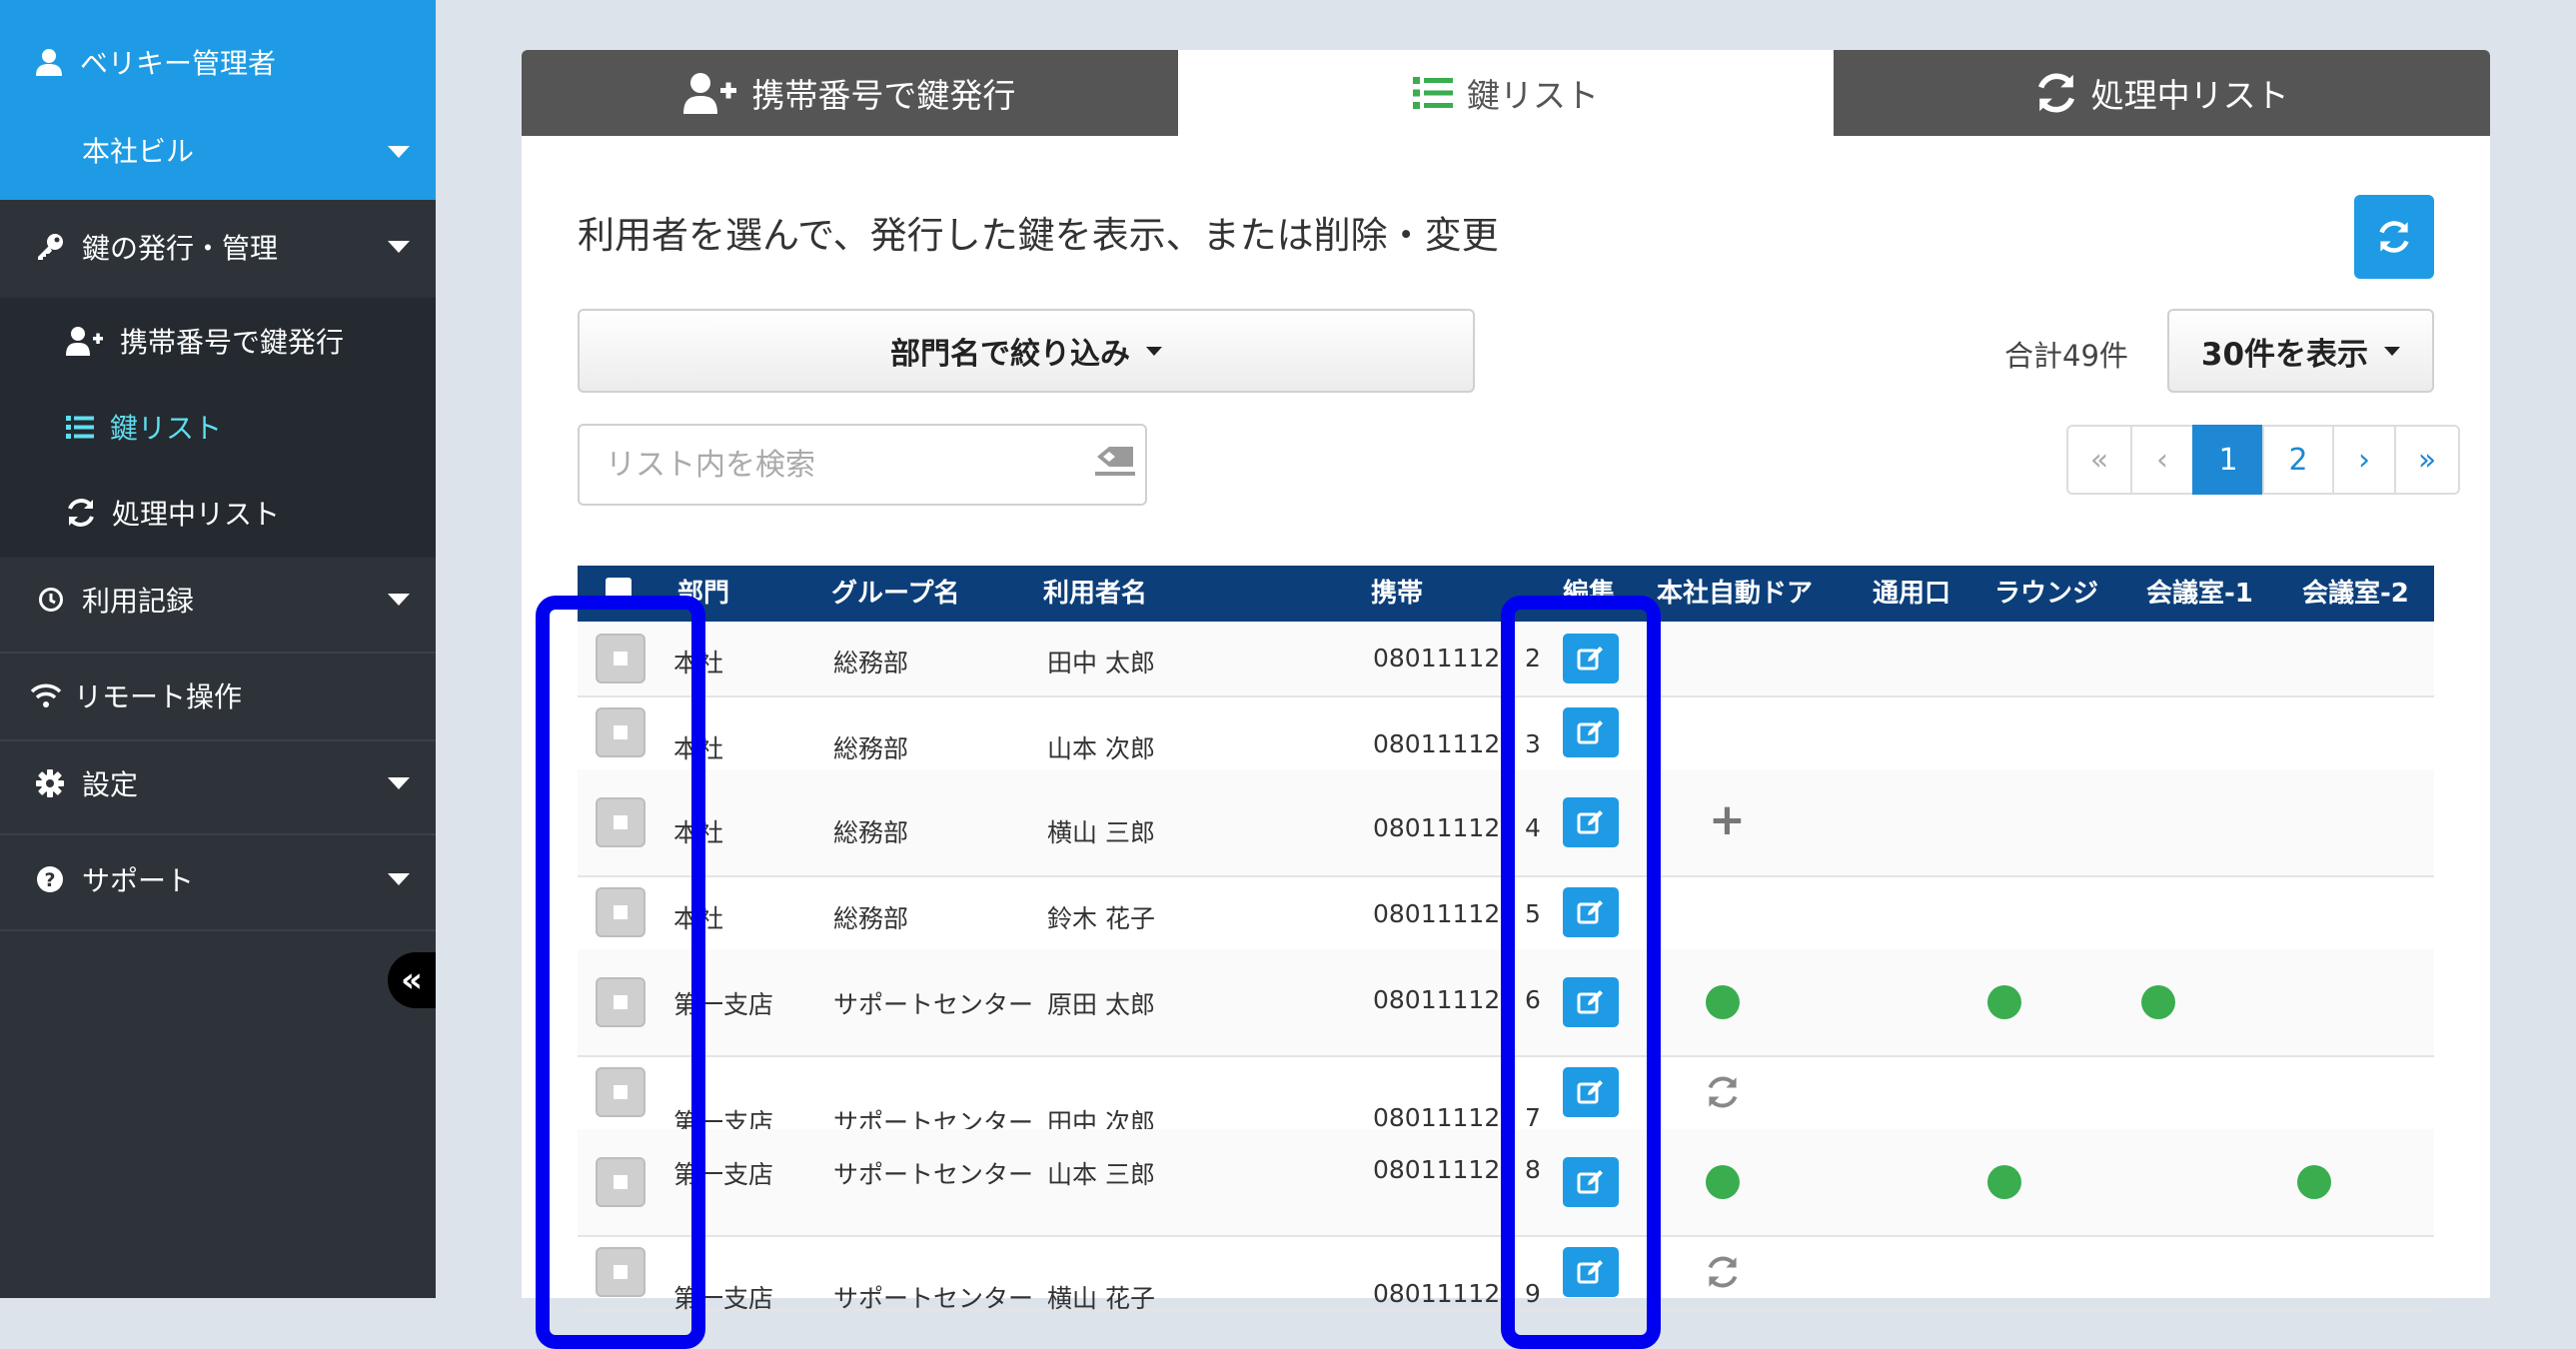 The image size is (2576, 1349). Describe the element at coordinates (1101, 918) in the screenshot. I see `cell-user-name: 鈴木 花子` at that location.